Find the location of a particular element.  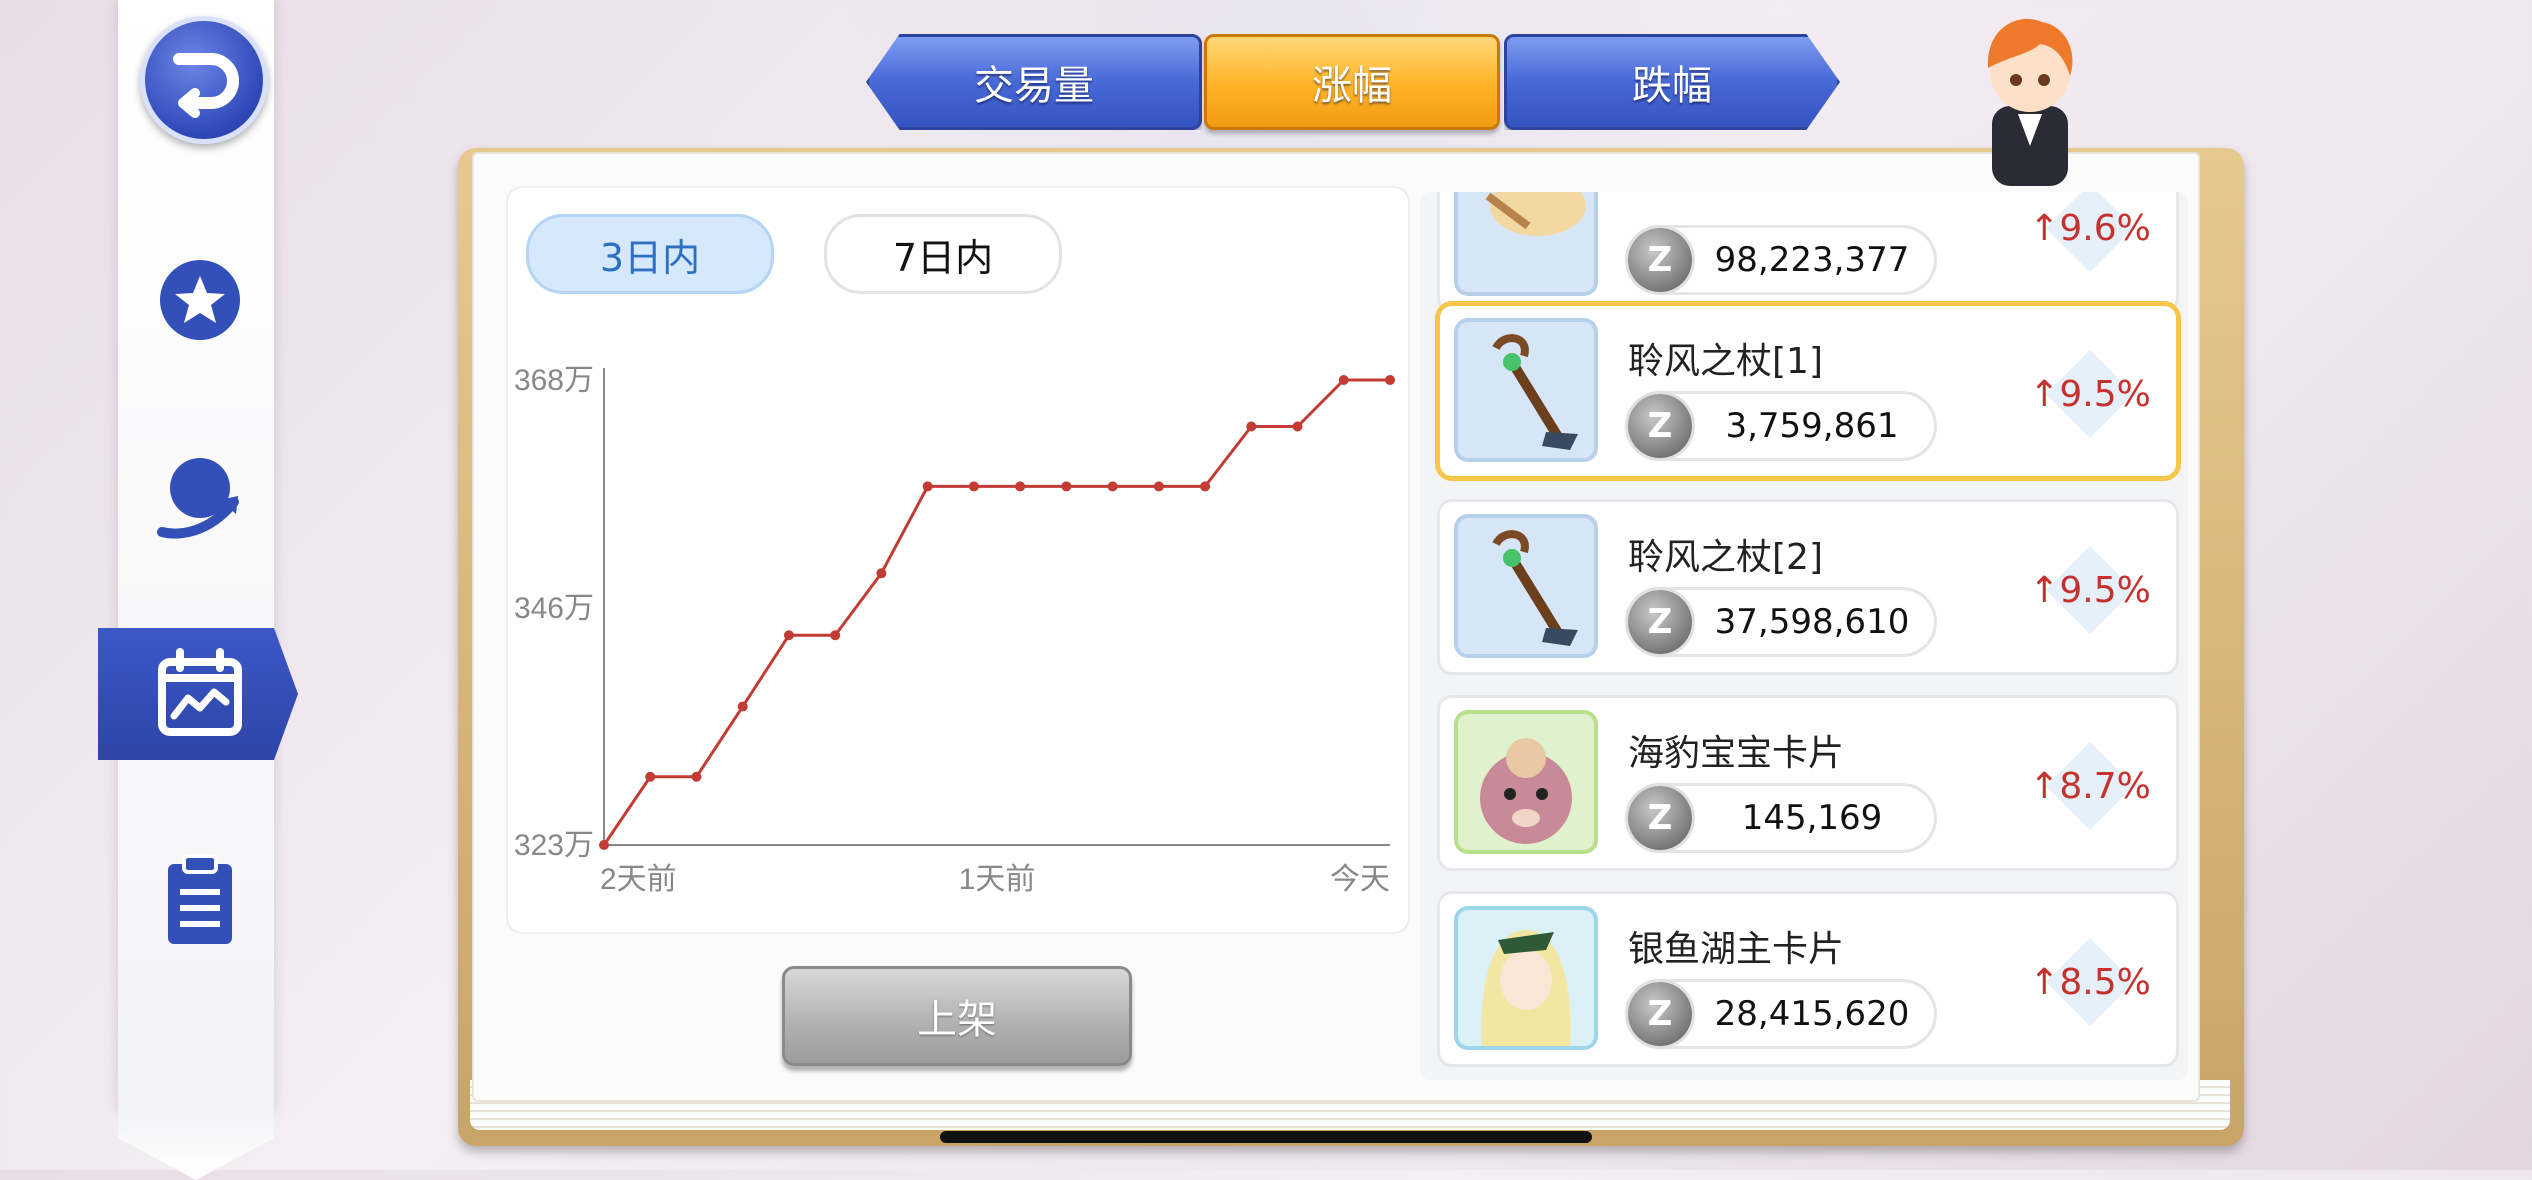

nav-records is located at coordinates (200, 902).